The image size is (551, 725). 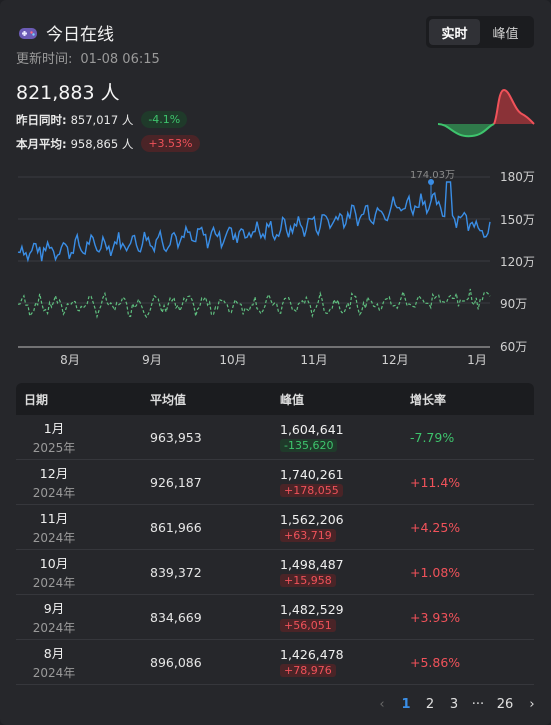 I want to click on month-avg-label: 本月平均:, so click(x=41, y=143).